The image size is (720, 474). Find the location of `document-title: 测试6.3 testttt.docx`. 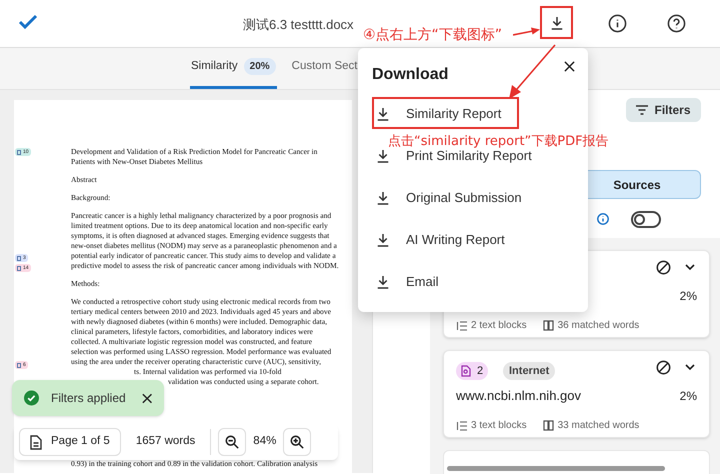

document-title: 测试6.3 testttt.docx is located at coordinates (298, 25).